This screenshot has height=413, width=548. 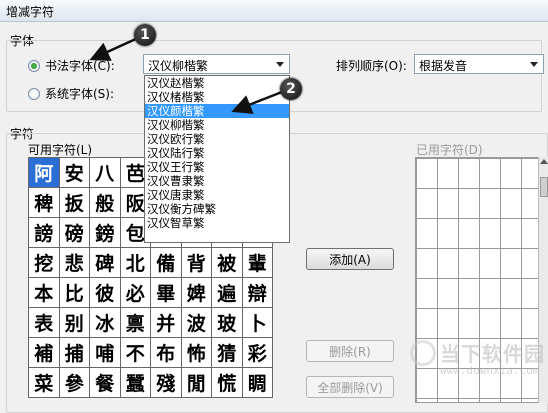 I want to click on watermark-text: 当下软件园, so click(x=492, y=354).